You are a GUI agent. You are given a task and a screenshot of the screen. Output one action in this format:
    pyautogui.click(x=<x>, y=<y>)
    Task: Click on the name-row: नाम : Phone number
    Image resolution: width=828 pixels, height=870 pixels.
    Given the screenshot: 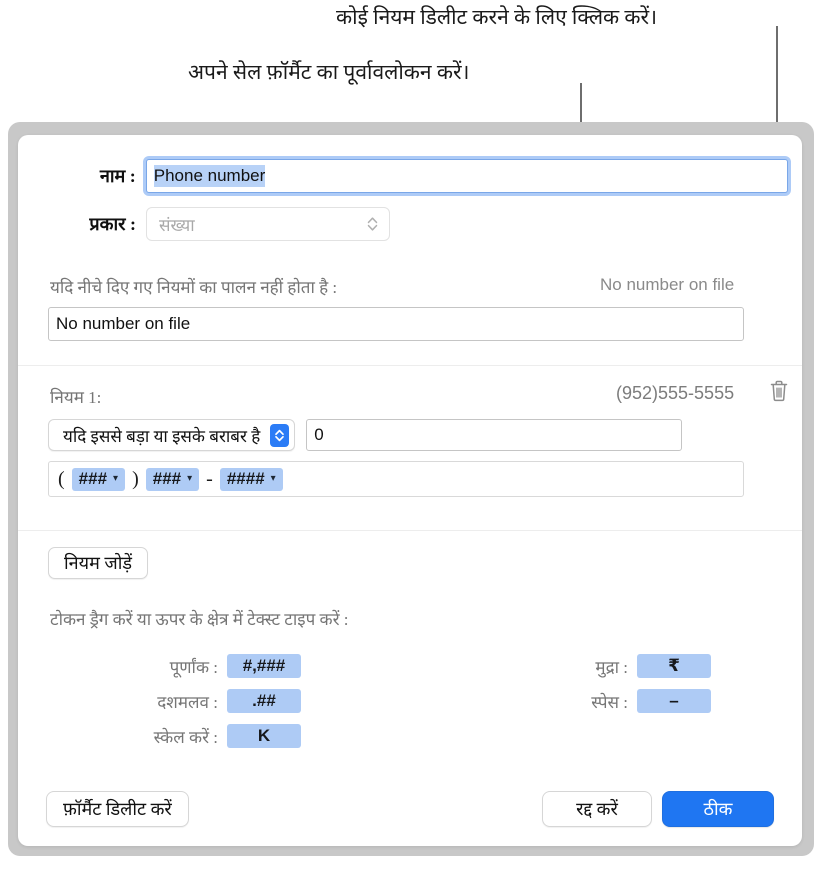 What is the action you would take?
    pyautogui.click(x=418, y=176)
    